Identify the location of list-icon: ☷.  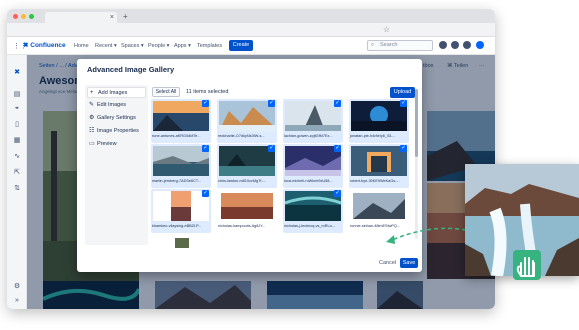
(92, 131).